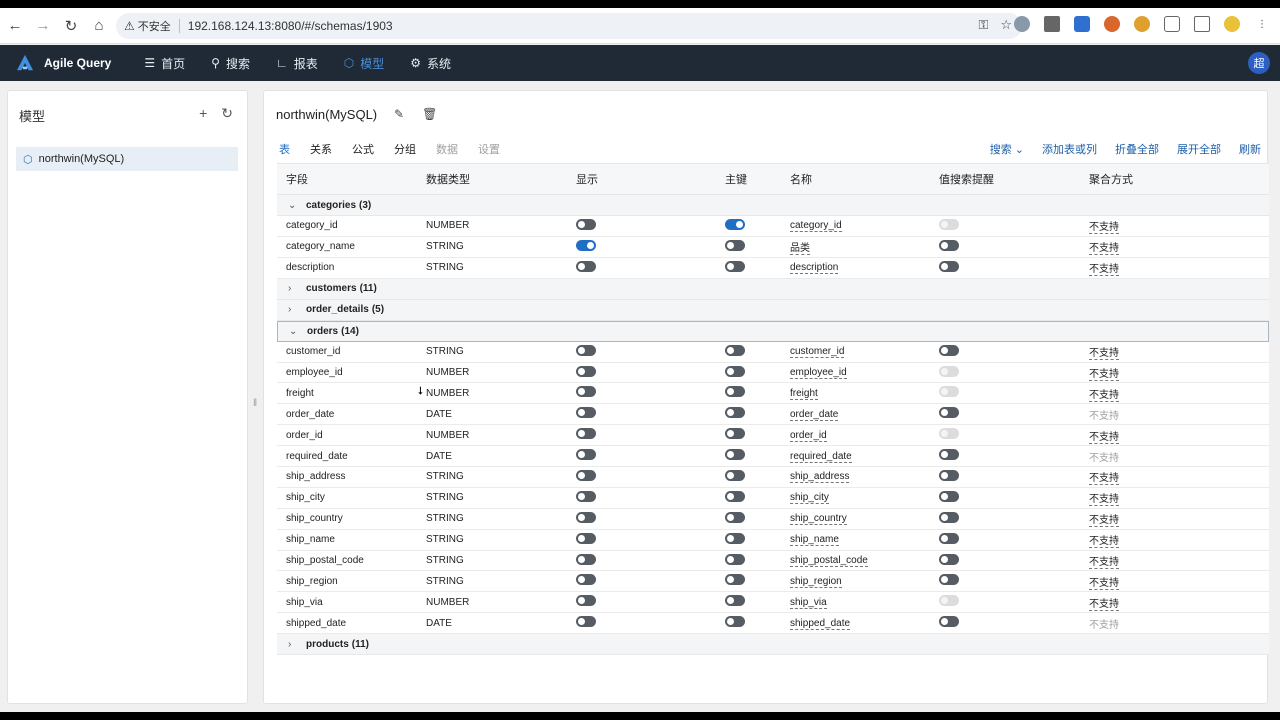 The width and height of the screenshot is (1280, 720). What do you see at coordinates (821, 456) in the screenshot?
I see `display-name-editable: required_date` at bounding box center [821, 456].